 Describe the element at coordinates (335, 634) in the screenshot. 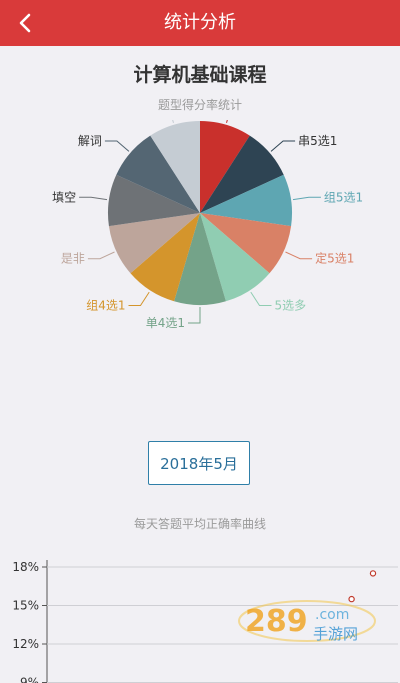

I see `svg-text: 手游网` at that location.